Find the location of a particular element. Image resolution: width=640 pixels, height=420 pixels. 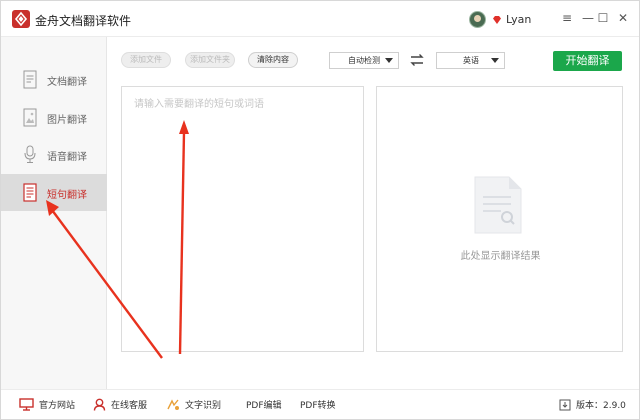

version-info: 版本：2.9.0 is located at coordinates (592, 404).